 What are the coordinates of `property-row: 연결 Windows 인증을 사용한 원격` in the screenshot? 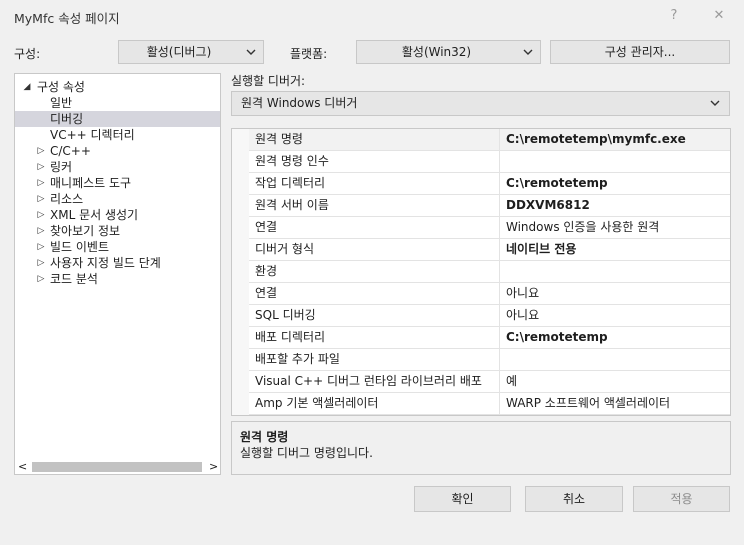 It's located at (489, 228).